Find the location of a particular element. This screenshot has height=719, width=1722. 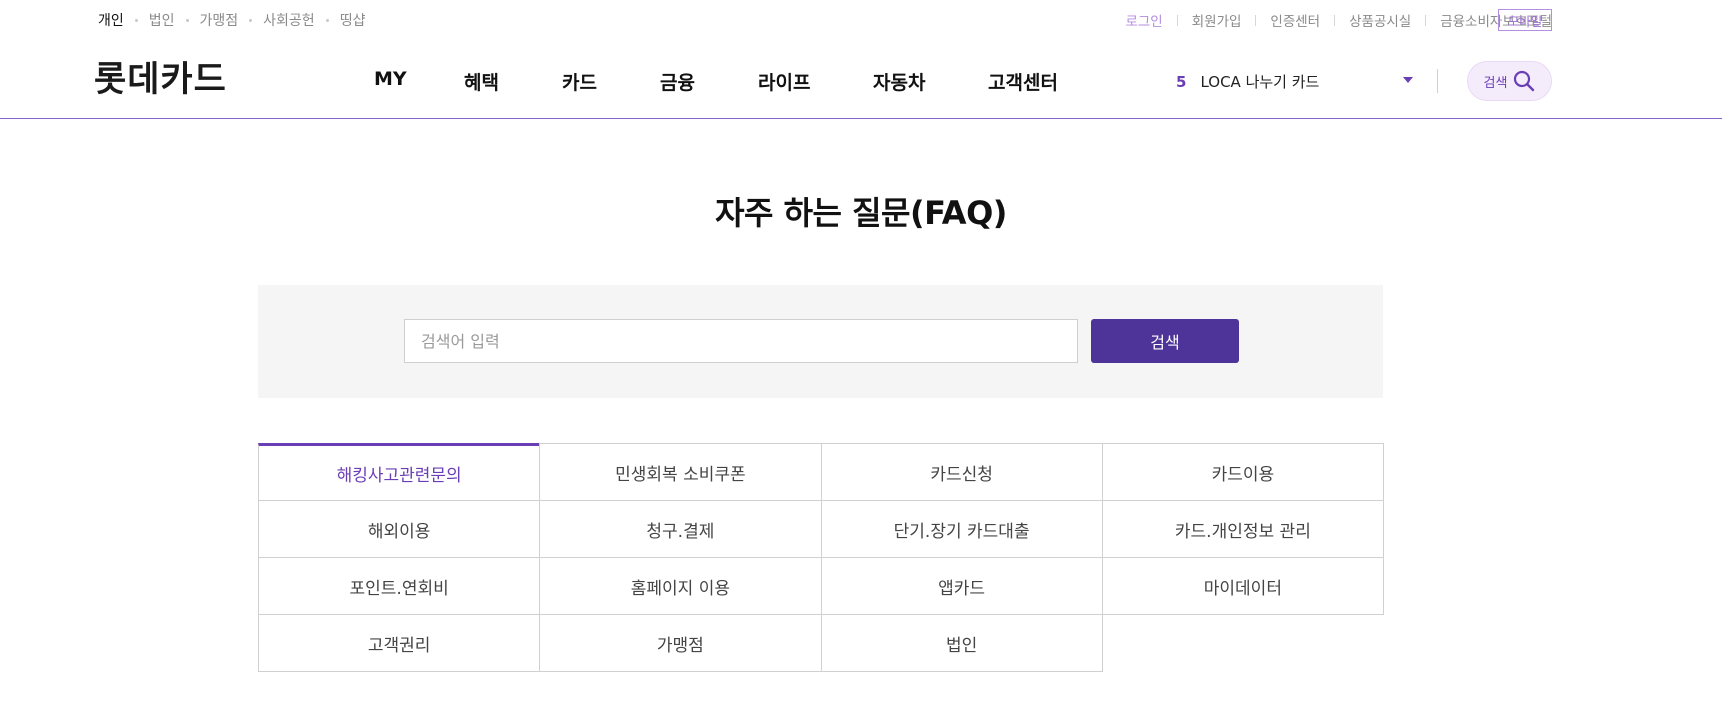

signup-link: 회원가입 is located at coordinates (1217, 20).